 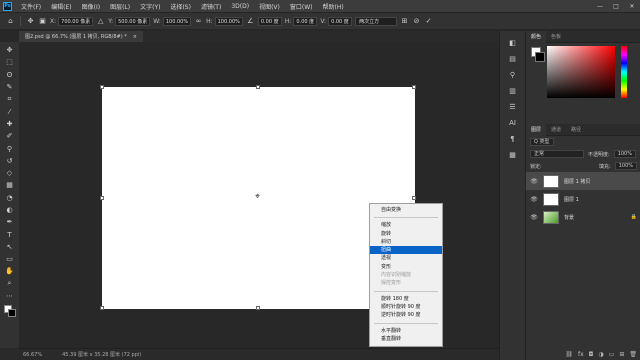 I want to click on color-field, so click(x=581, y=72).